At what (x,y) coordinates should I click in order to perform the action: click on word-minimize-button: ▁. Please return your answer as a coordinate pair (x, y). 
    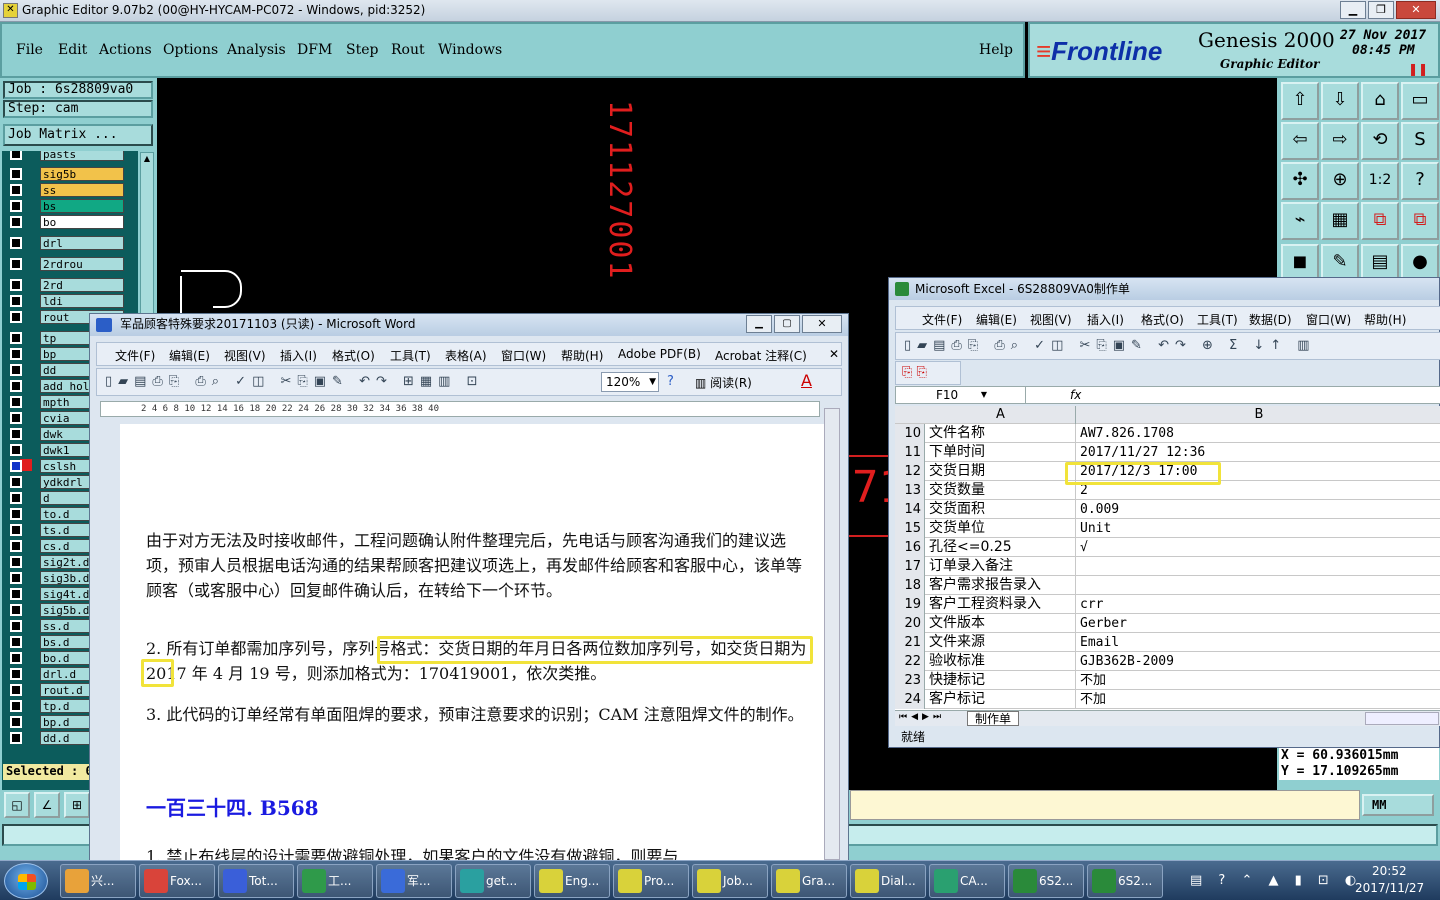
    Looking at the image, I should click on (759, 324).